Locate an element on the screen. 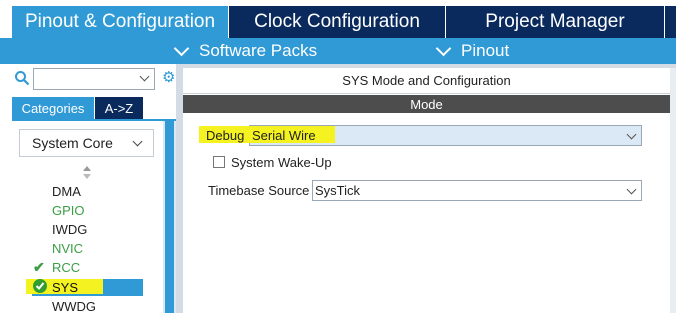 The width and height of the screenshot is (676, 316). timebase-source-select is located at coordinates (477, 190).